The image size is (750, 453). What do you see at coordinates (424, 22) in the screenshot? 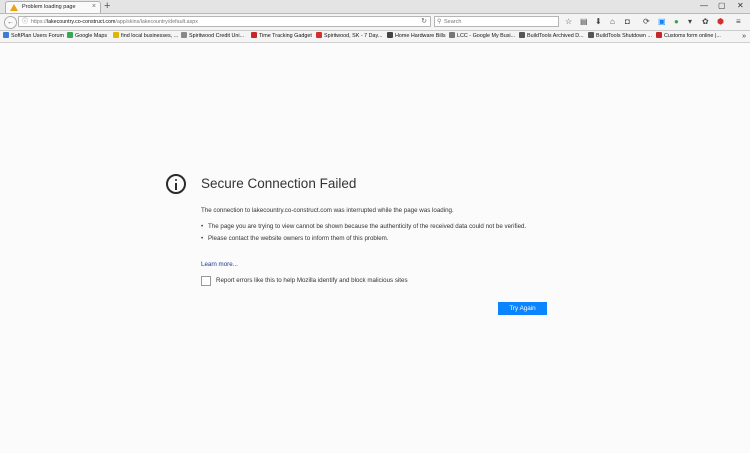
I see `reload-icon: ↻` at bounding box center [424, 22].